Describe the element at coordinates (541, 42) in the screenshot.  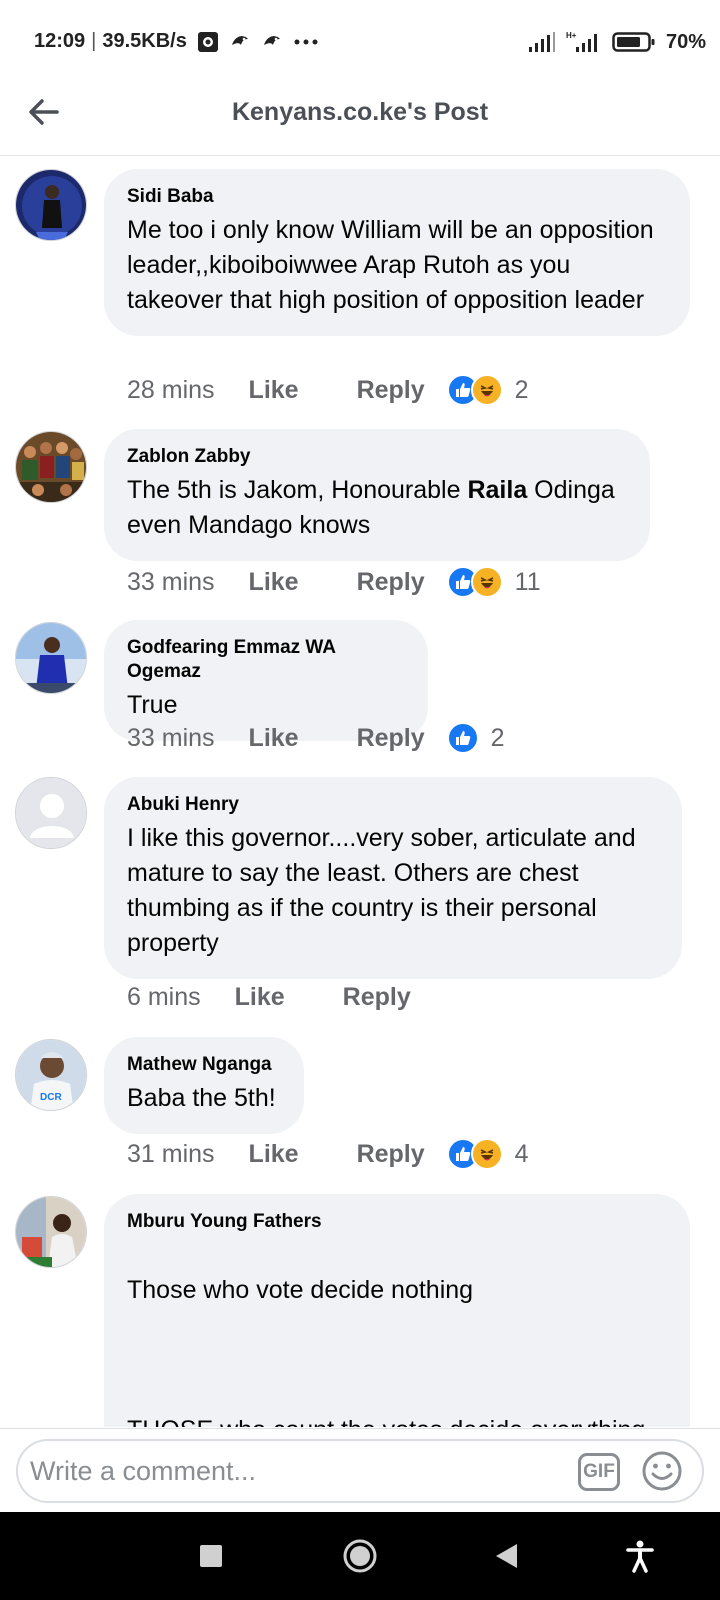
I see `signal-icon` at that location.